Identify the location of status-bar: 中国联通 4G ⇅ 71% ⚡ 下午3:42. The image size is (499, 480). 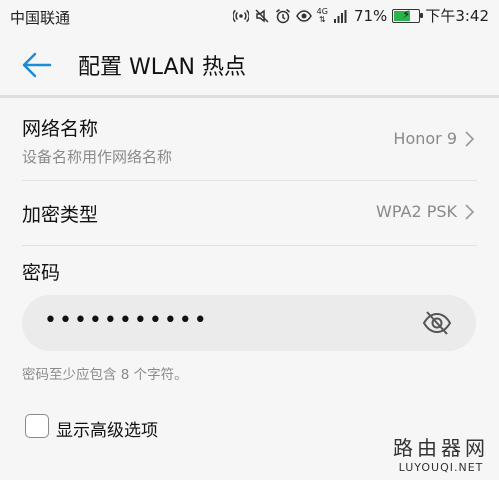
(249, 16).